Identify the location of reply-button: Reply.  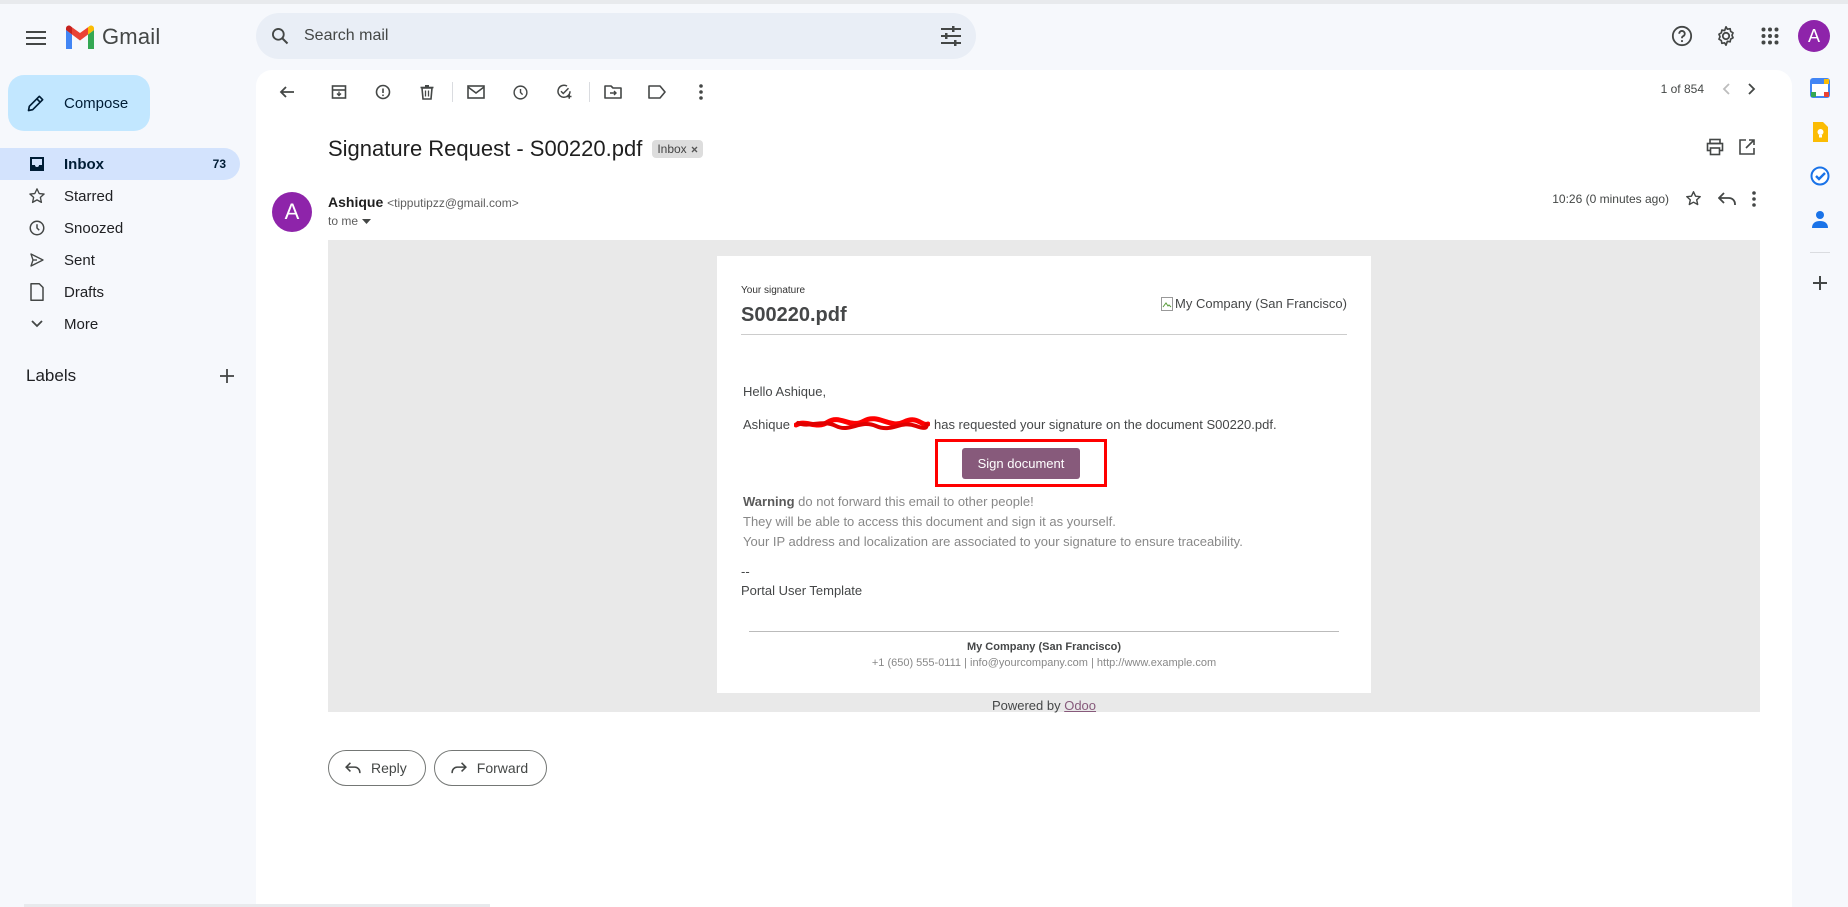
(377, 768).